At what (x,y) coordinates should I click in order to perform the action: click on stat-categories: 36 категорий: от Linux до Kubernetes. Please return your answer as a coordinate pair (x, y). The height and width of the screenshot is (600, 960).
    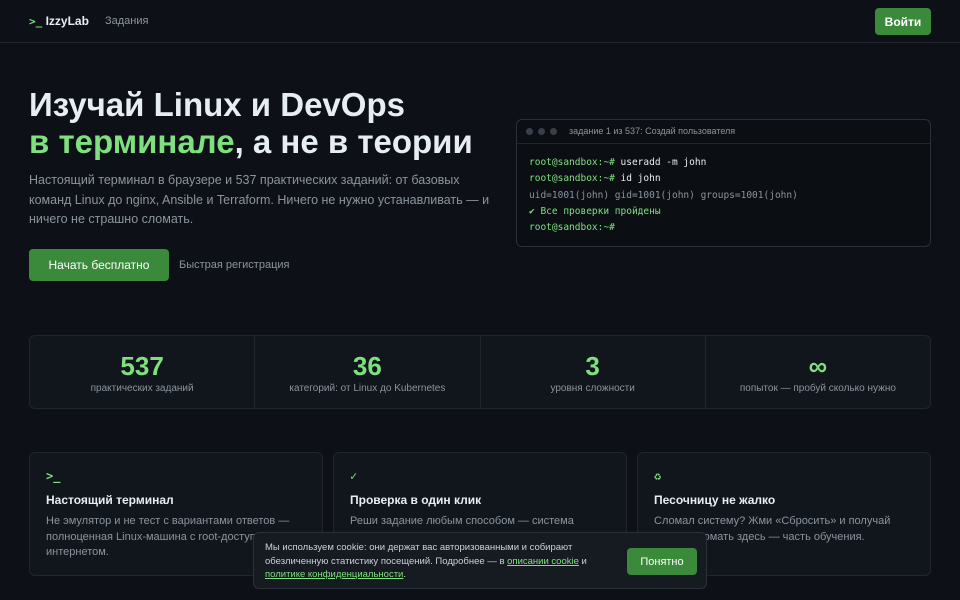
    Looking at the image, I should click on (368, 372).